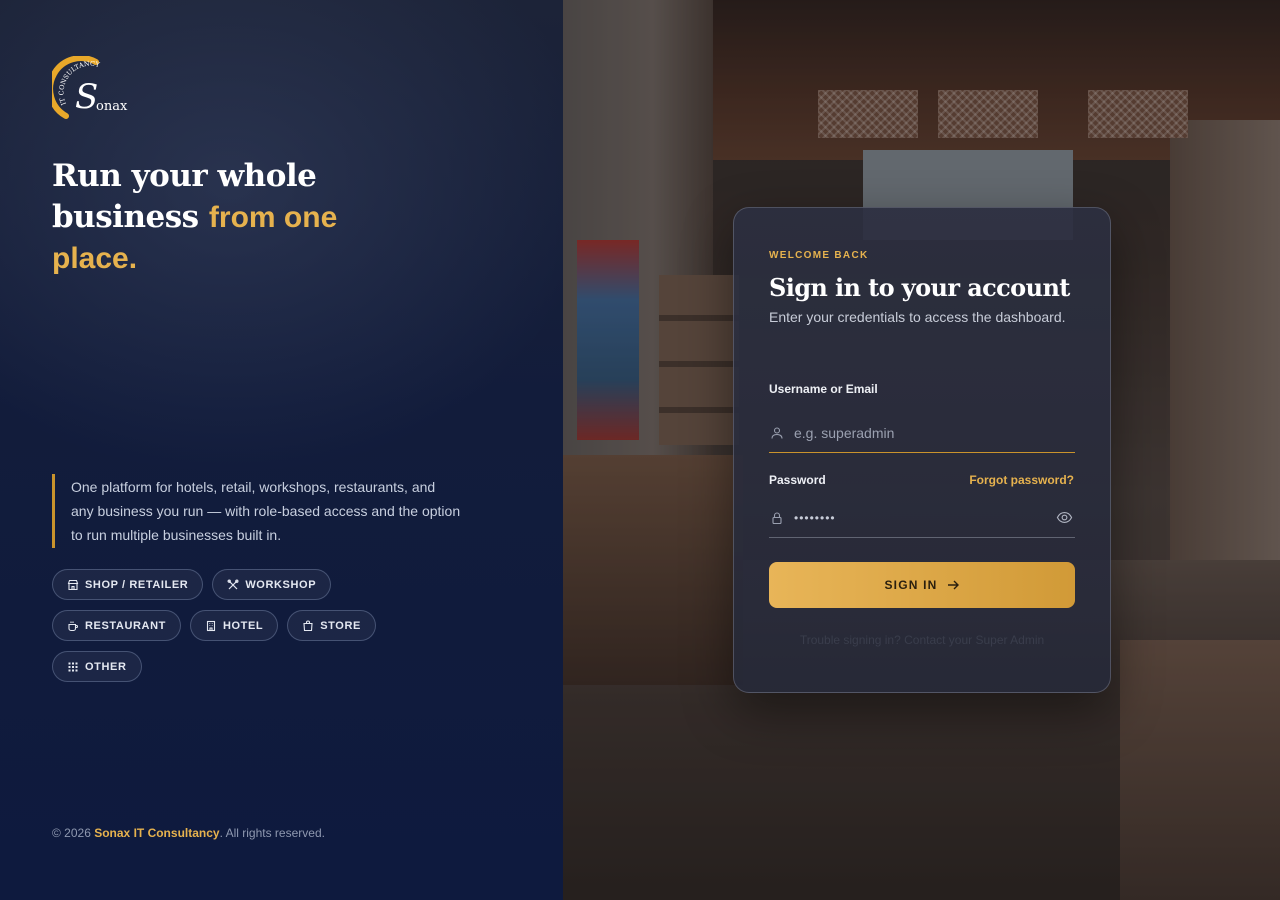 Image resolution: width=1280 pixels, height=900 pixels. What do you see at coordinates (273, 217) in the screenshot?
I see `hero-accent: from one` at bounding box center [273, 217].